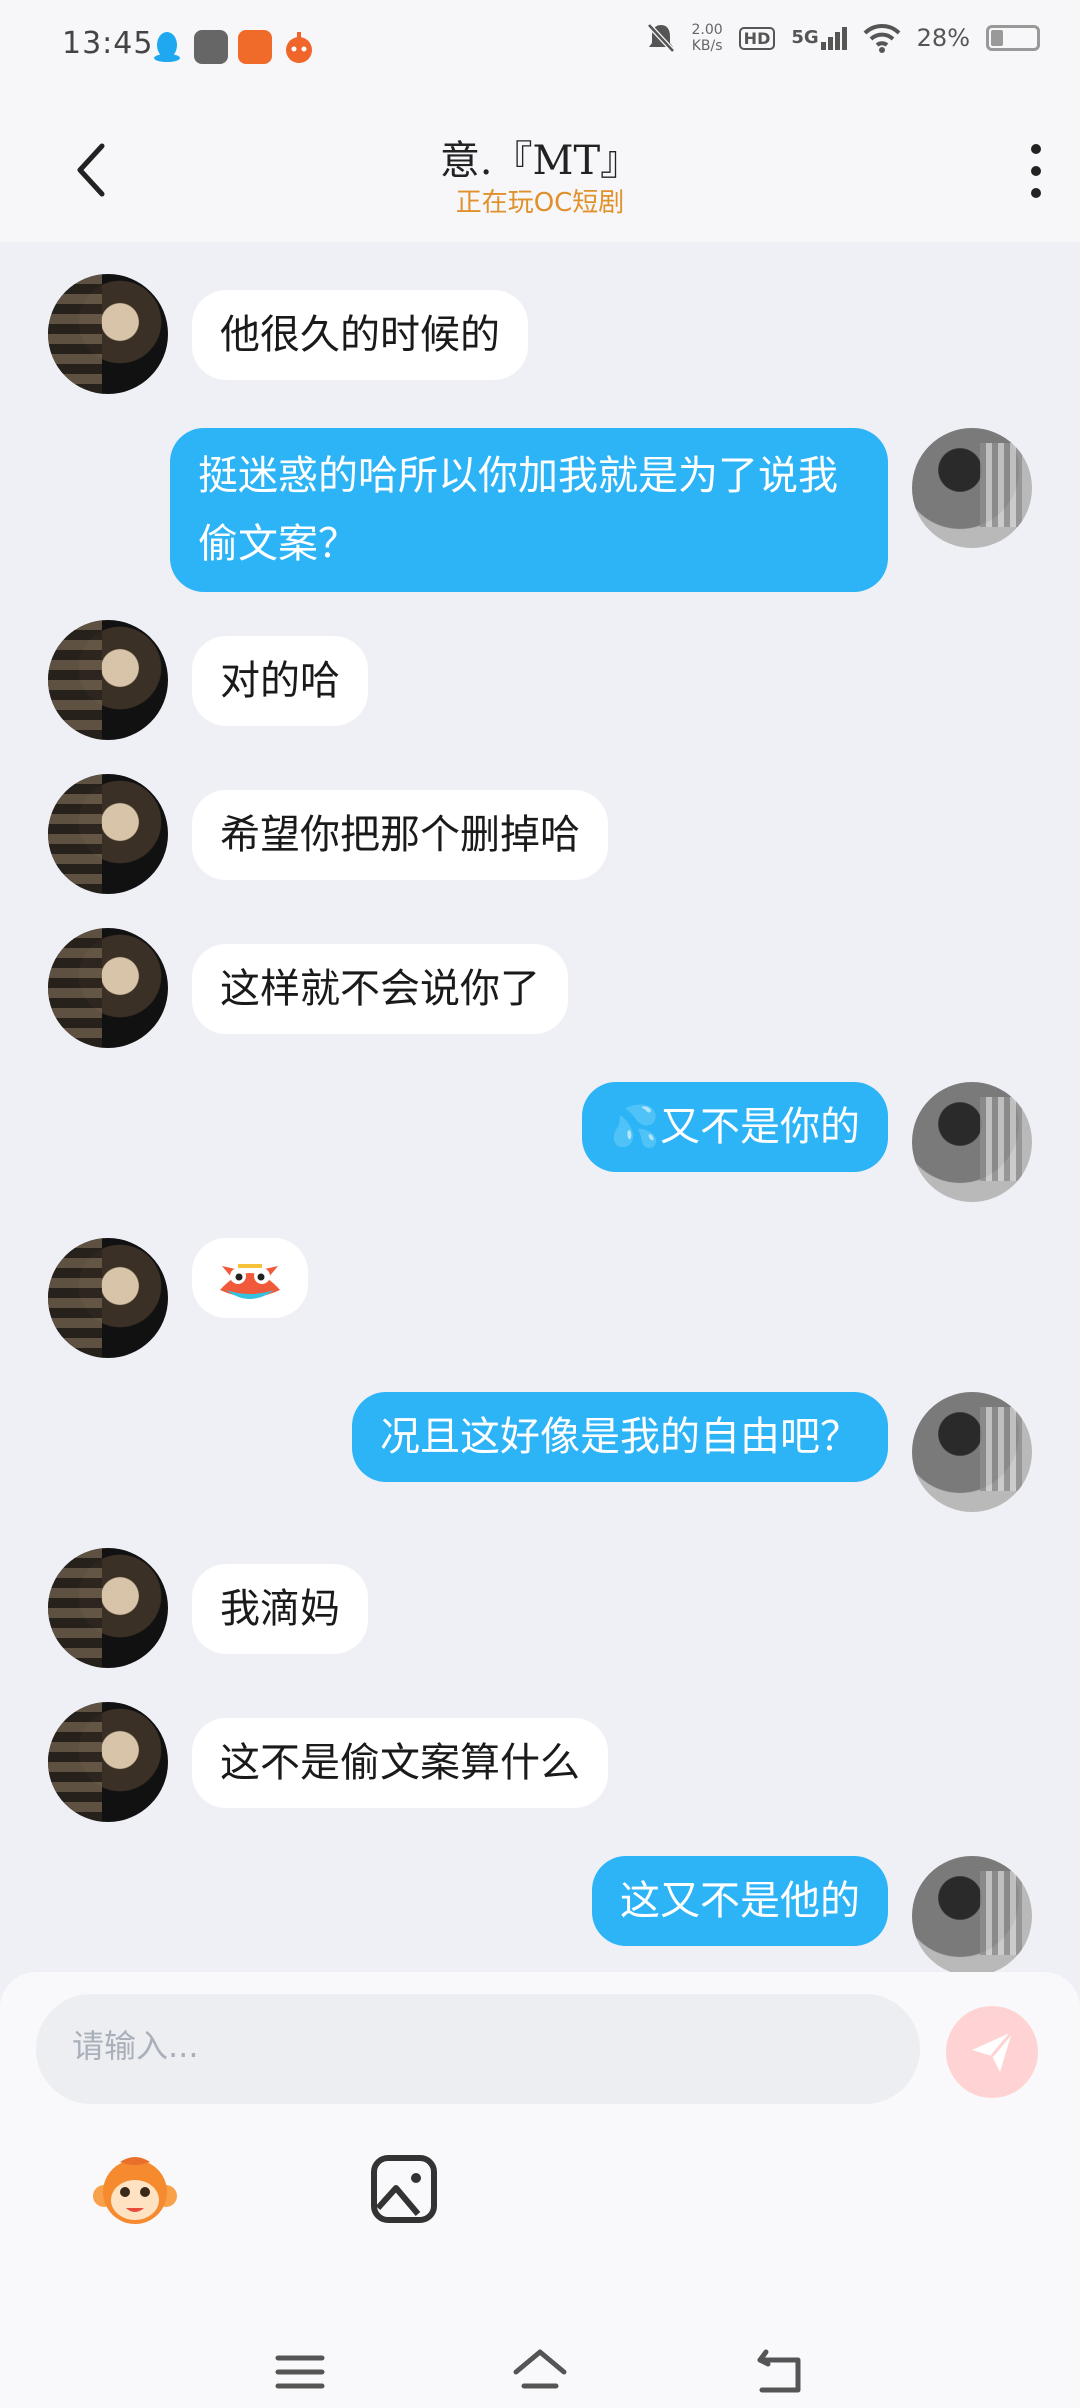 This screenshot has height=2408, width=1080. What do you see at coordinates (540, 50) in the screenshot?
I see `status-bar: 13:45 2.00 KB/s HD 5G 28%` at bounding box center [540, 50].